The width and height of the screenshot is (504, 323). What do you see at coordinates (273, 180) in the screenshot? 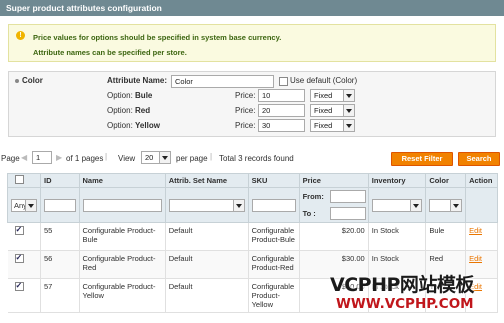
I see `column-header-sku: SKU` at bounding box center [273, 180].